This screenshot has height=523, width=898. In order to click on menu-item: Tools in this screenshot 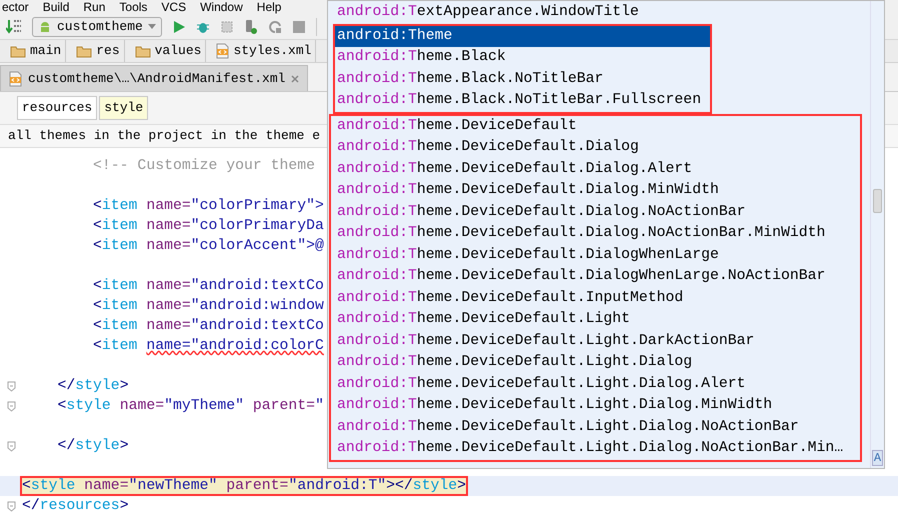, I will do `click(133, 7)`.